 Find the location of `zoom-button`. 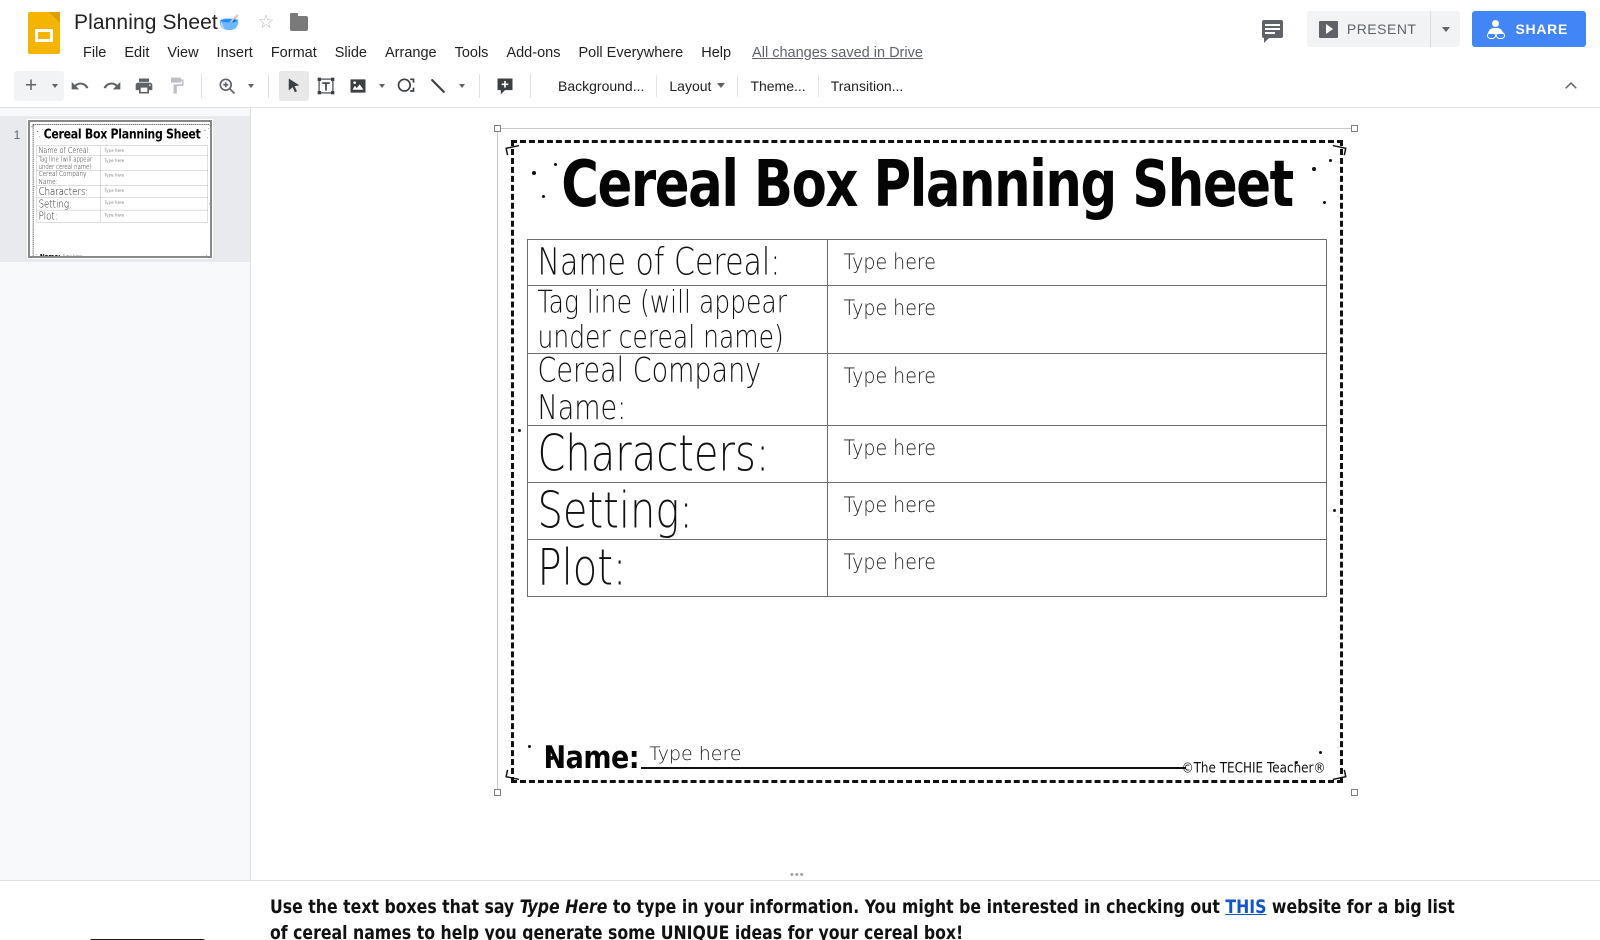

zoom-button is located at coordinates (227, 86).